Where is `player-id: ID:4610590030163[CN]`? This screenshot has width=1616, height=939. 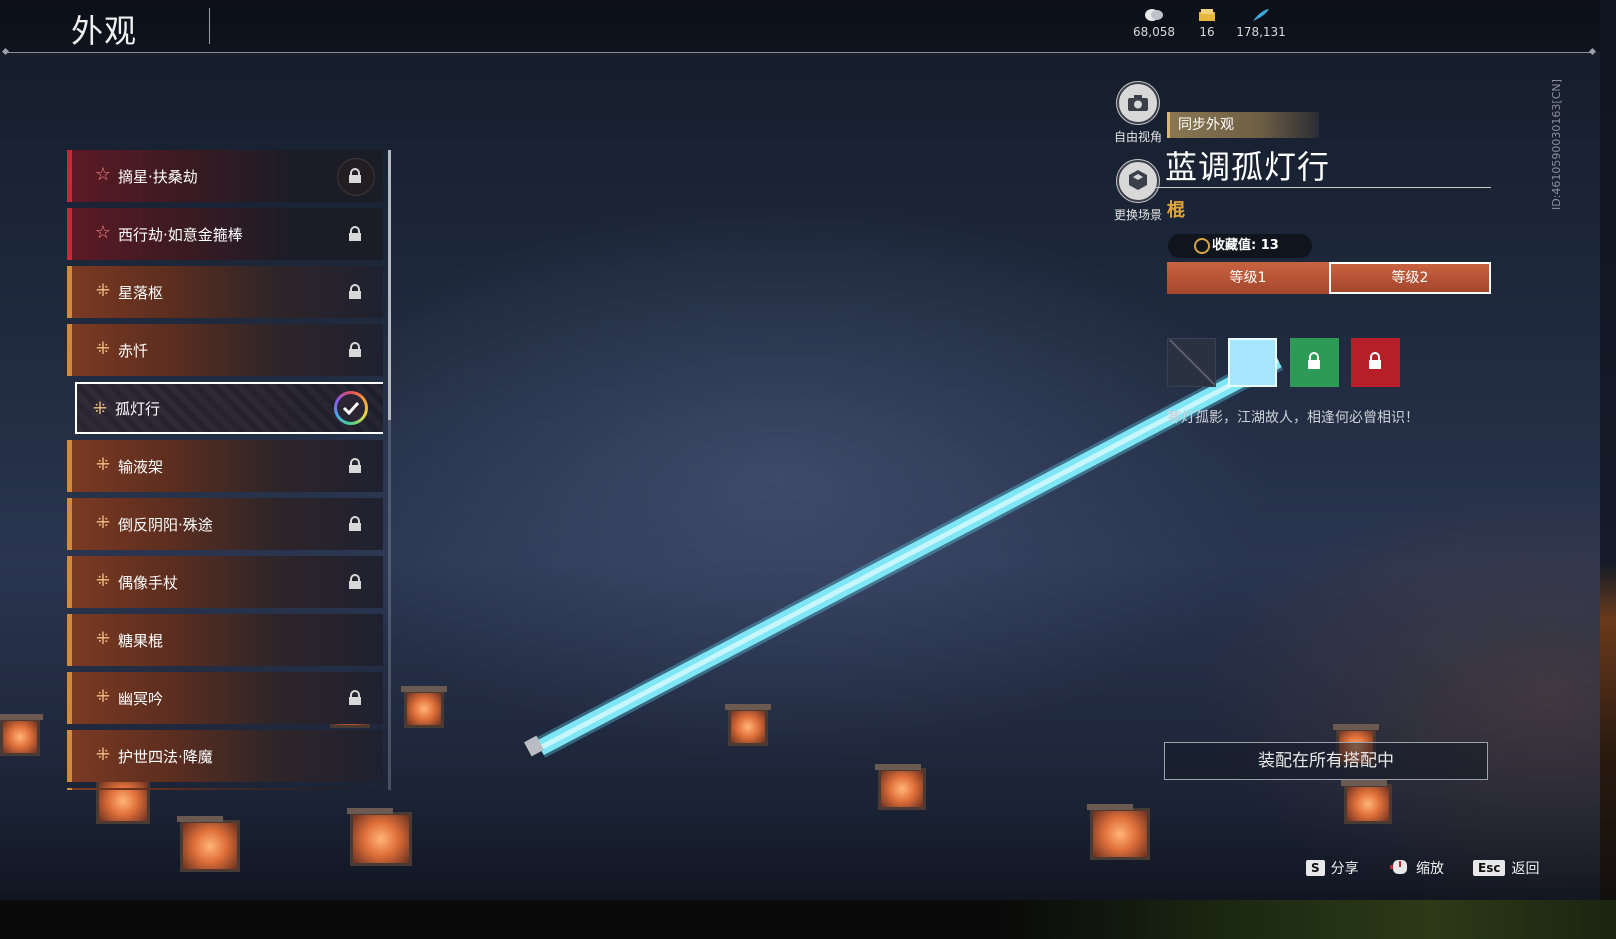
player-id: ID:4610590030163[CN] is located at coordinates (1556, 144).